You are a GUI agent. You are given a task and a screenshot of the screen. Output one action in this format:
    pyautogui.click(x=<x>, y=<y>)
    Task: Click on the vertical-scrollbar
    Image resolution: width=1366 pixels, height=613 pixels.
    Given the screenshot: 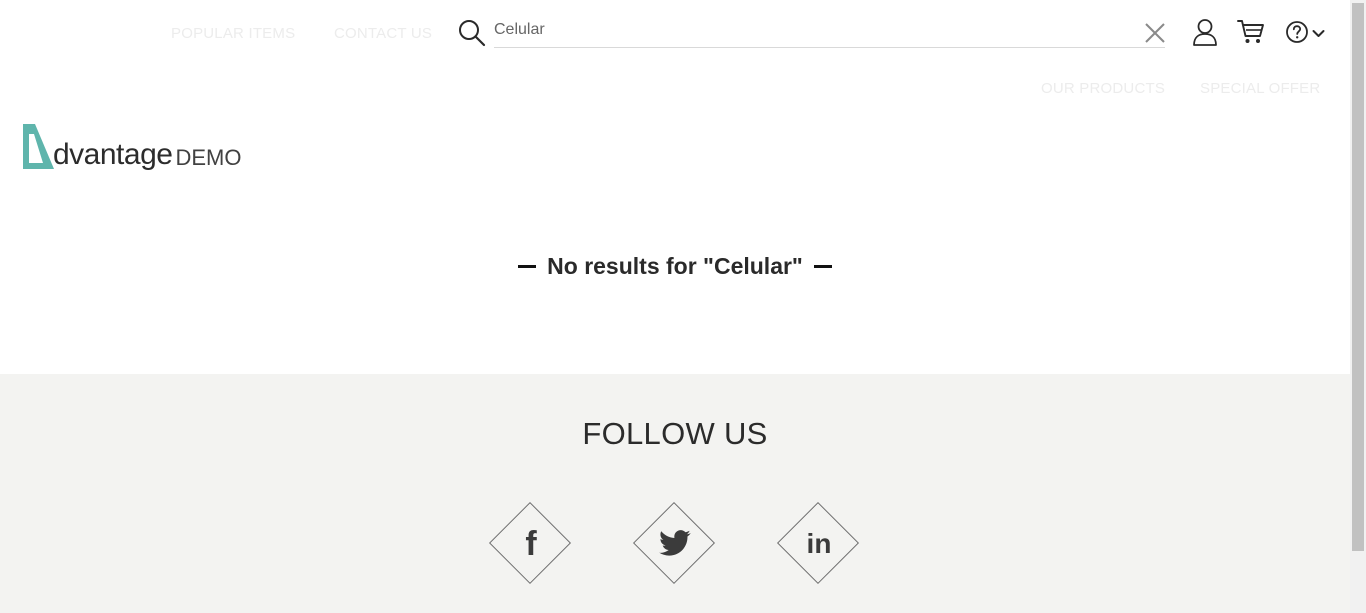 What is the action you would take?
    pyautogui.click(x=1358, y=306)
    